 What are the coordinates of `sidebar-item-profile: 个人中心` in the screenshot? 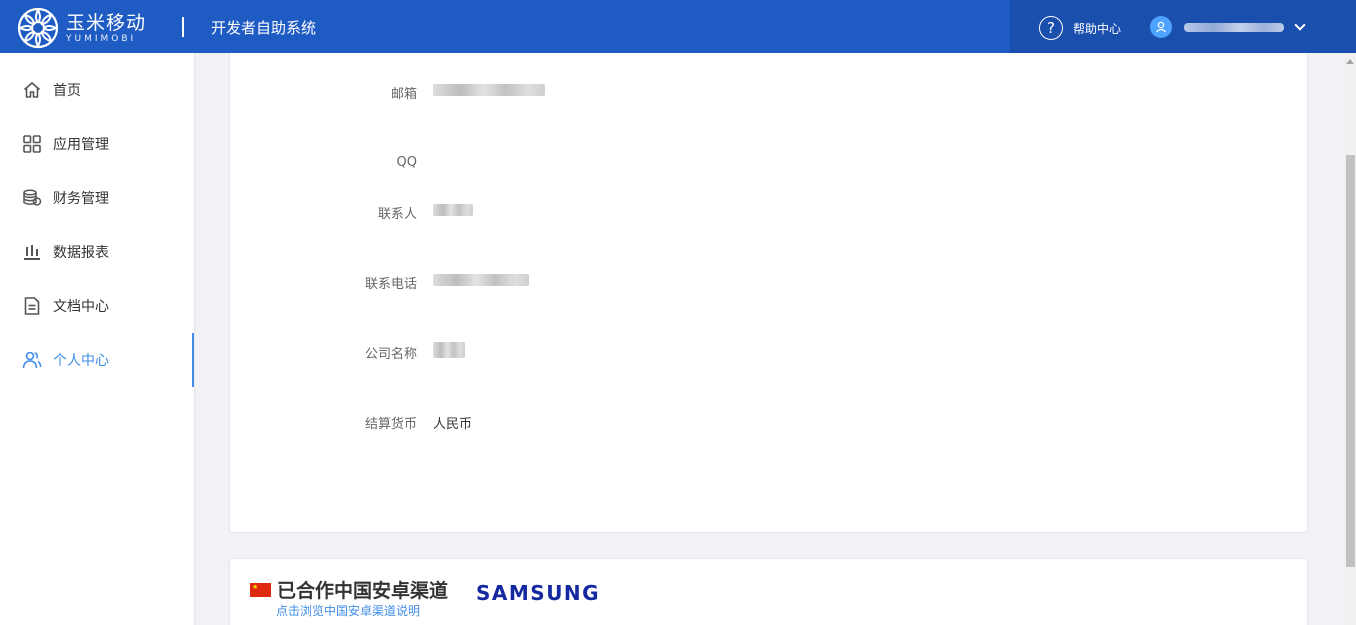 It's located at (97, 360).